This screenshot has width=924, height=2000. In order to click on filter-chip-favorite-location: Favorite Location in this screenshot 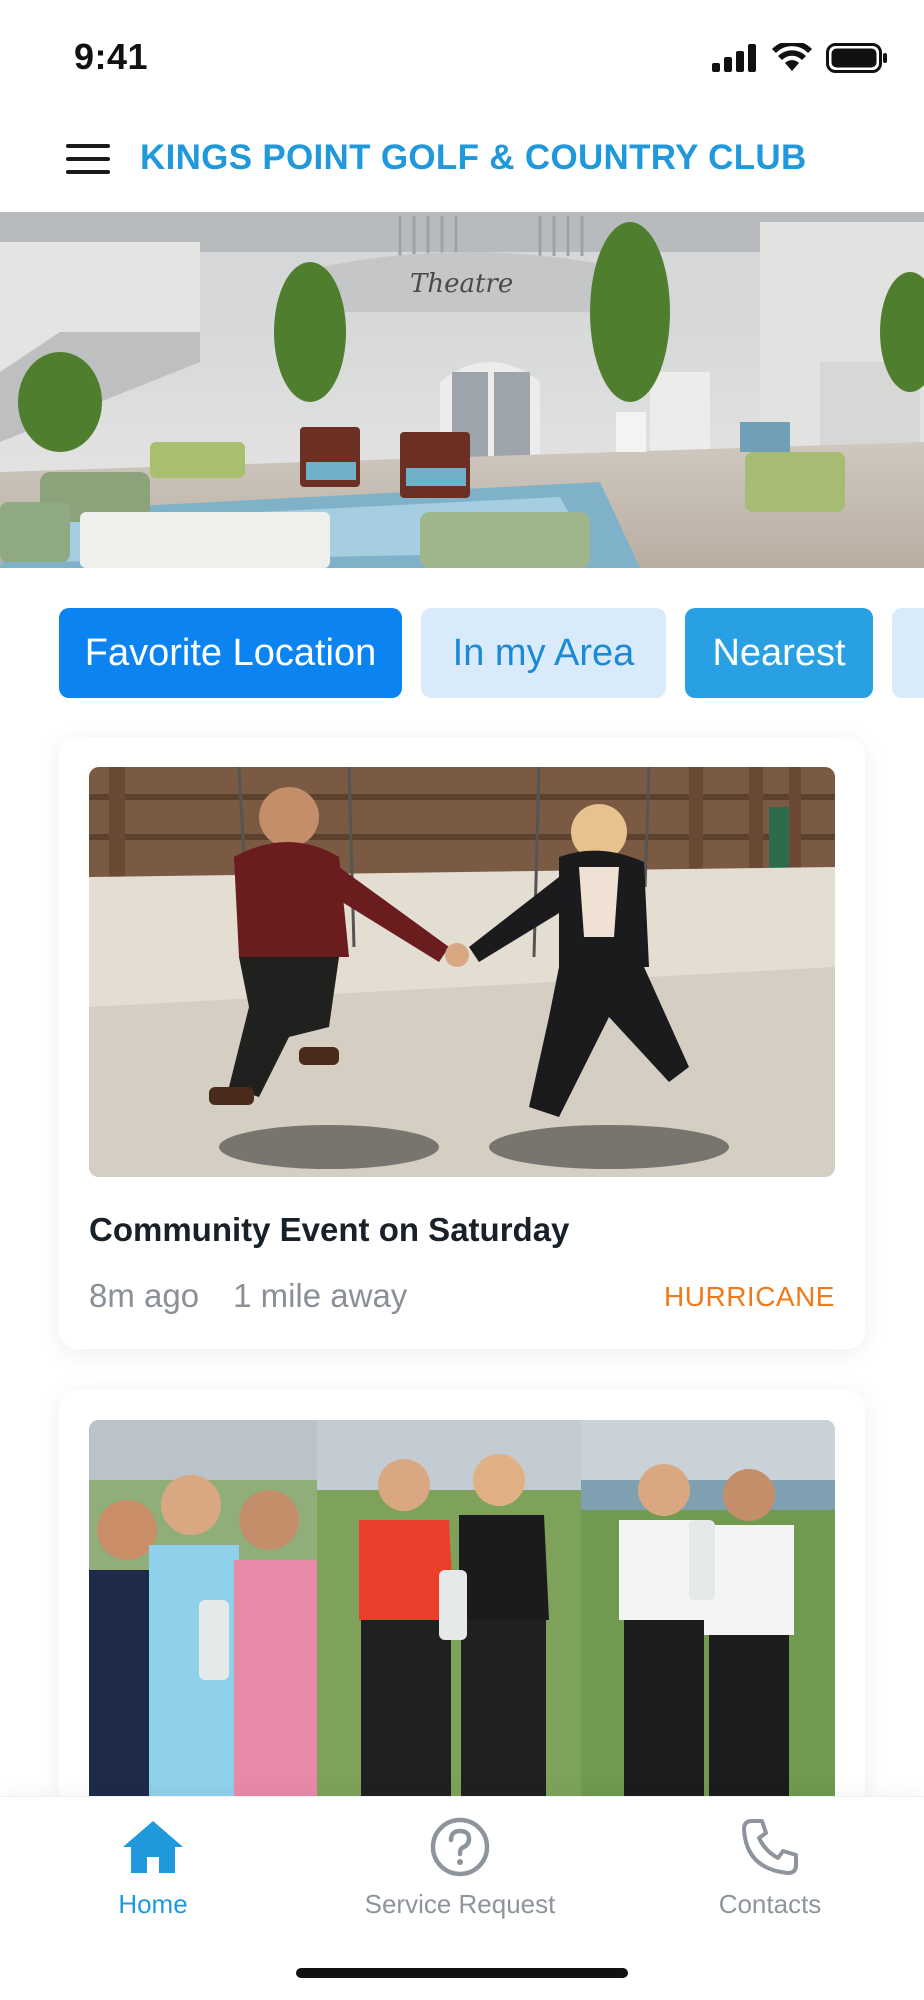, I will do `click(230, 653)`.